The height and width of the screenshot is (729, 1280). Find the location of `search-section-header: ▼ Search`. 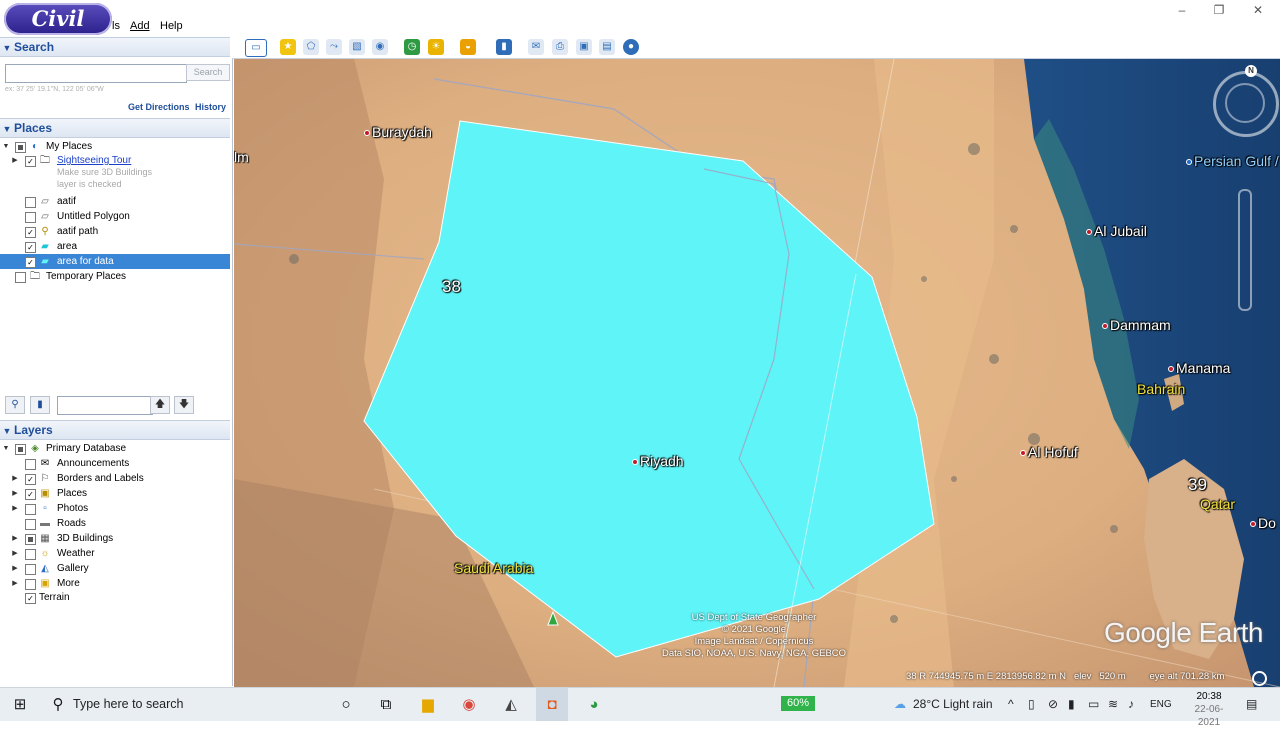

search-section-header: ▼ Search is located at coordinates (115, 47).